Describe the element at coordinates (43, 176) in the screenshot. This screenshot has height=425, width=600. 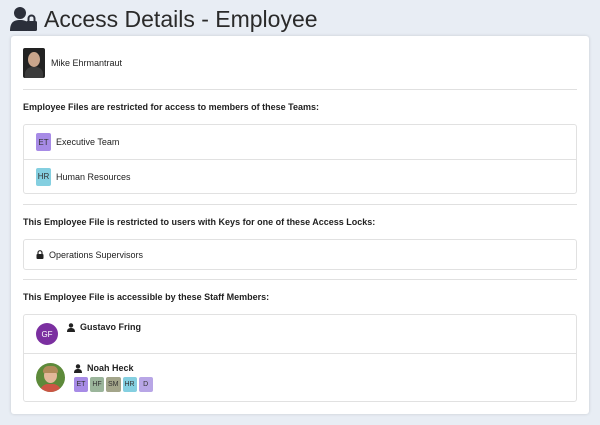
I see `team-badge: HR` at that location.